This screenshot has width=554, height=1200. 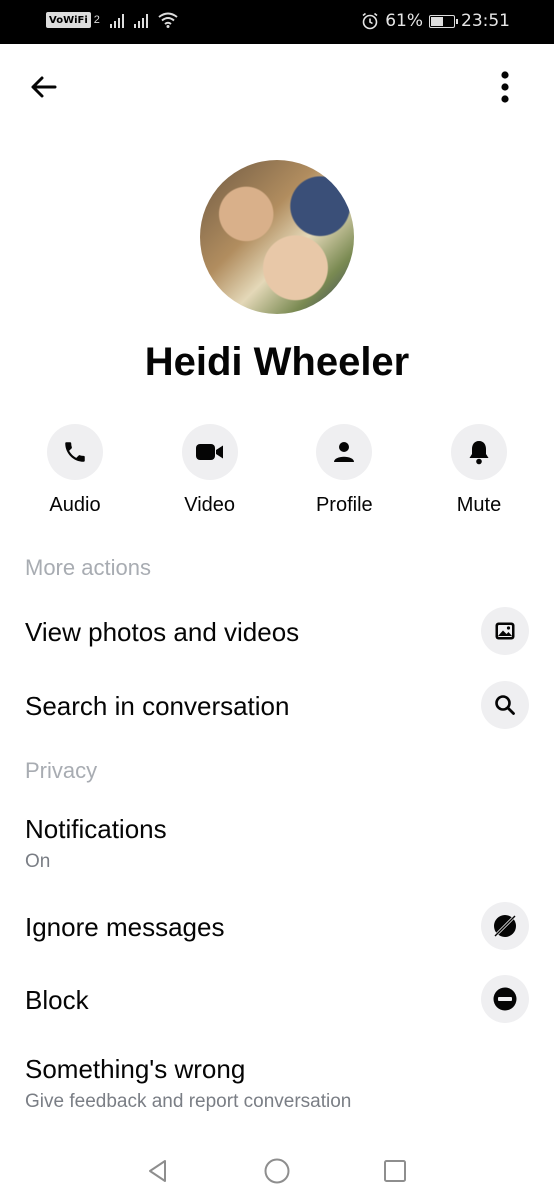 I want to click on block-icon, so click(x=505, y=999).